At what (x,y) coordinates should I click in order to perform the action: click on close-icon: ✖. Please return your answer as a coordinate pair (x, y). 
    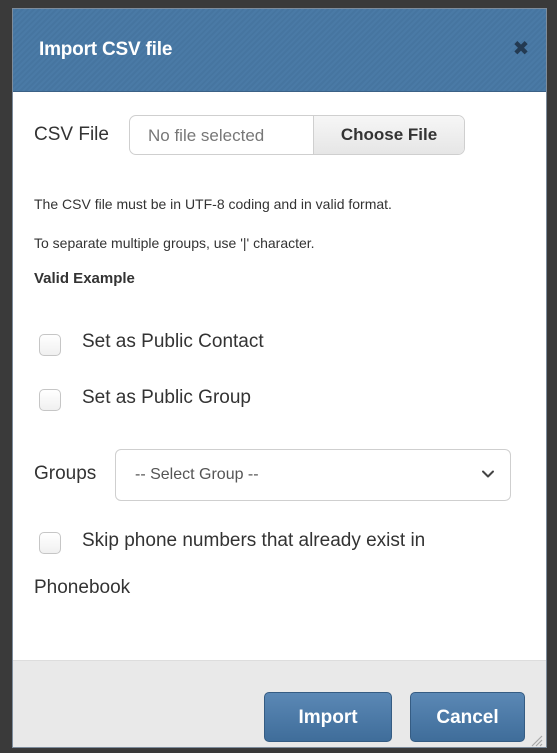
    Looking at the image, I should click on (521, 49).